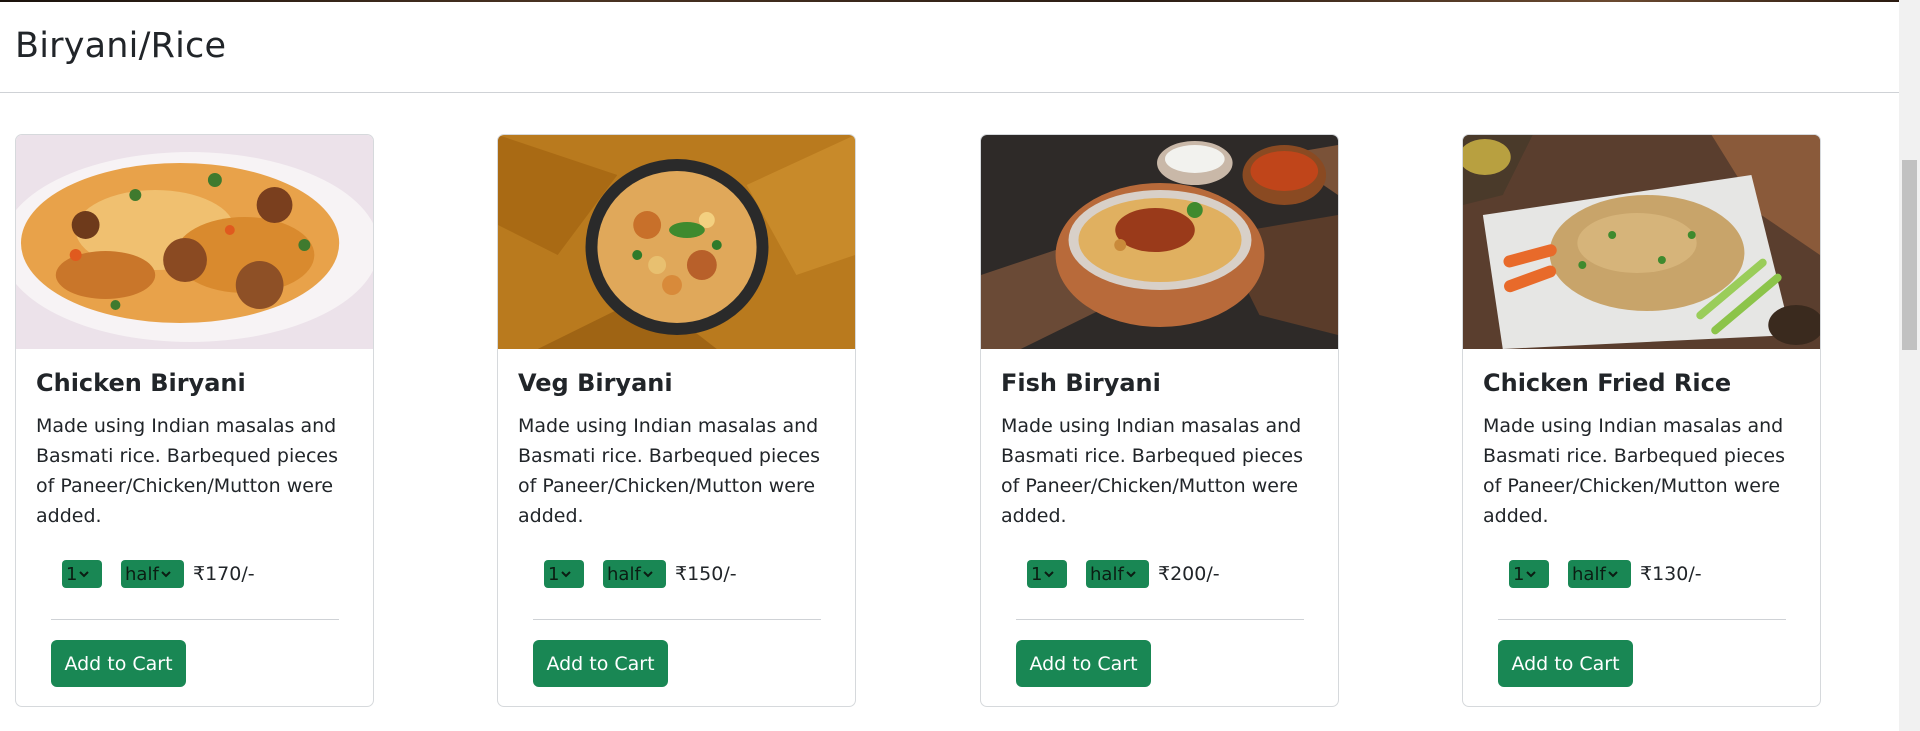  Describe the element at coordinates (1909, 365) in the screenshot. I see `page-scrollbar` at that location.